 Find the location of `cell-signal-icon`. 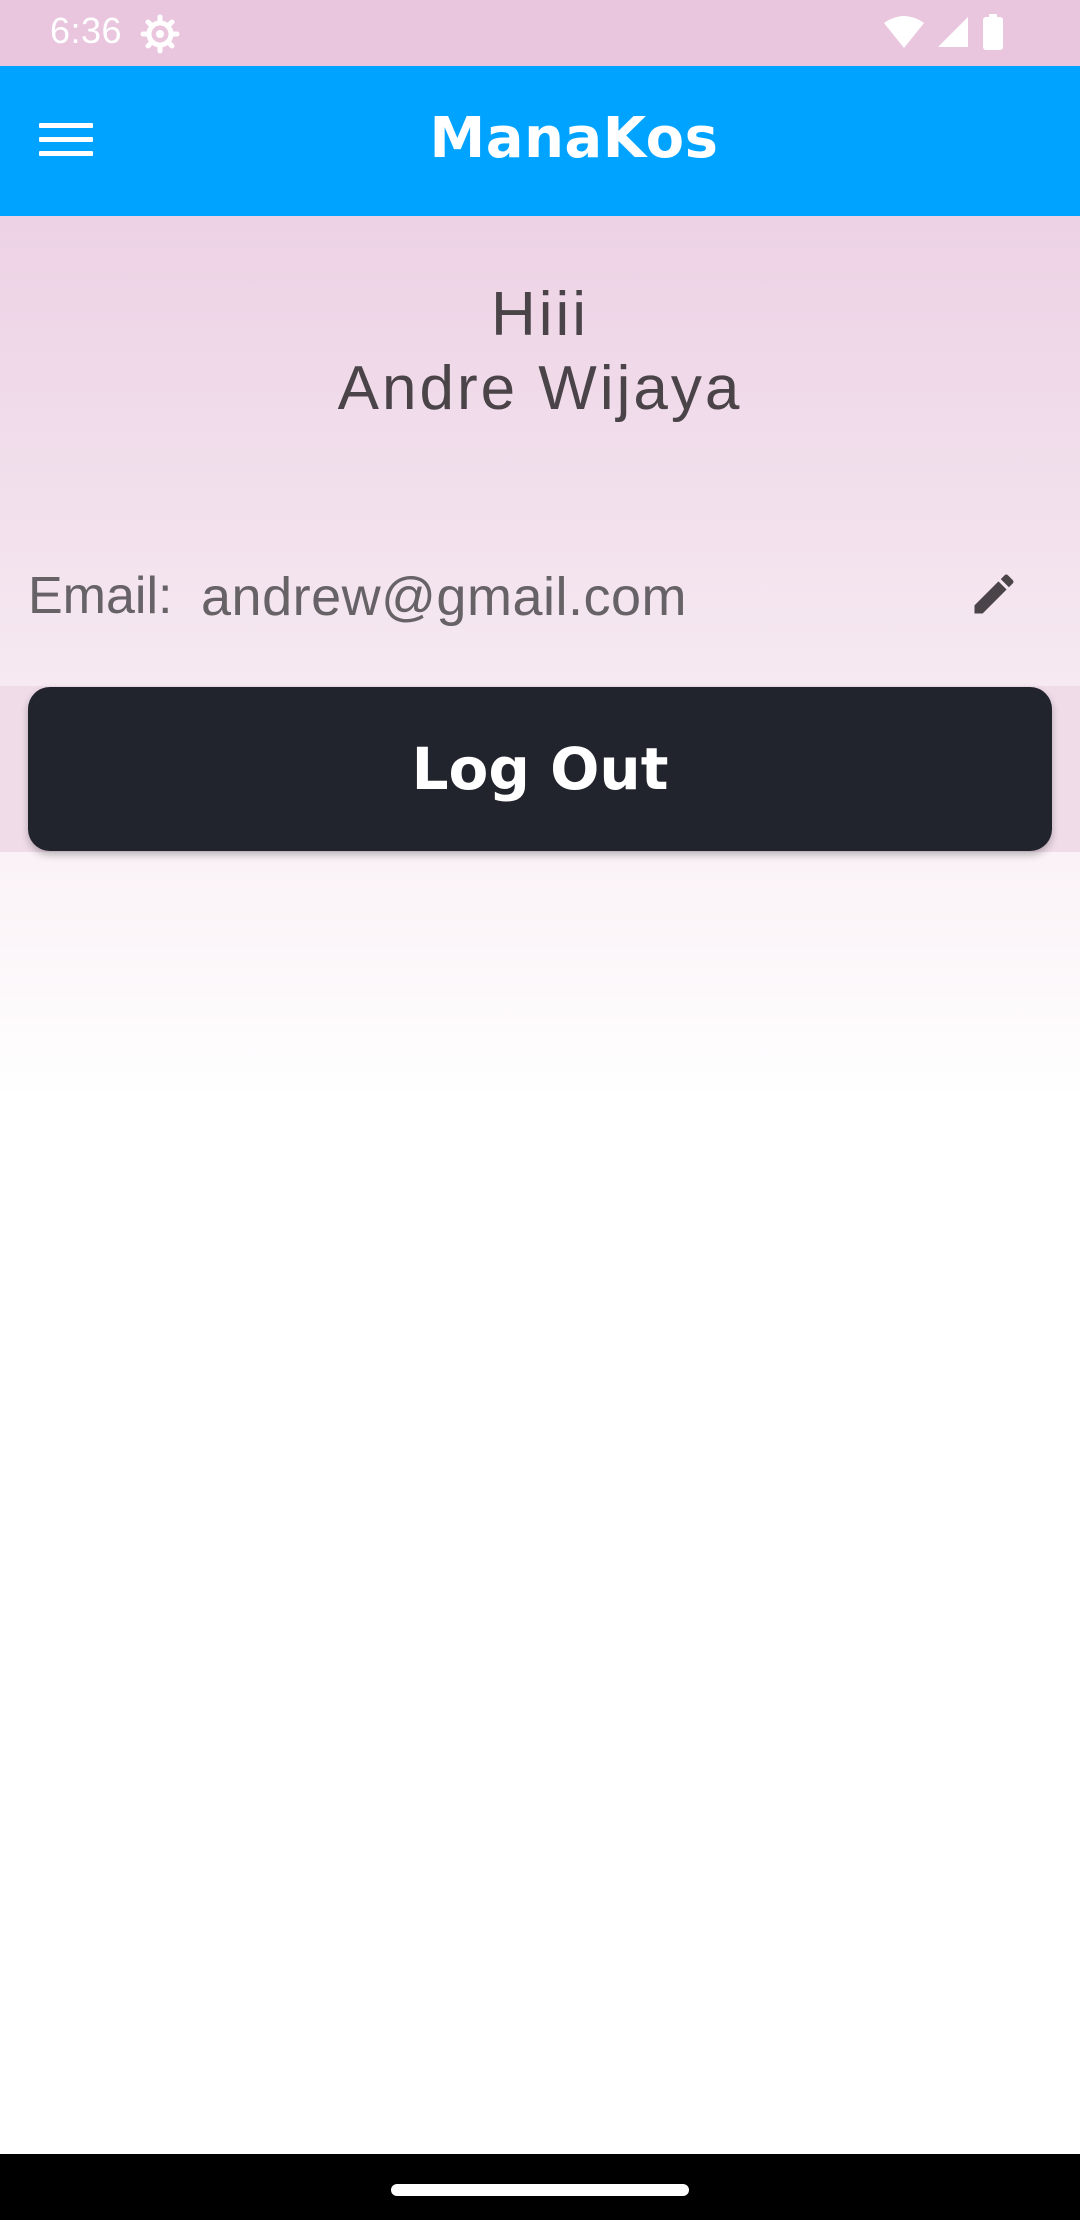

cell-signal-icon is located at coordinates (953, 34).